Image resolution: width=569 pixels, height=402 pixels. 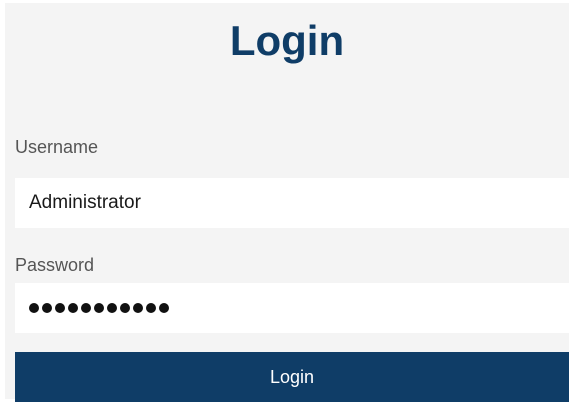 What do you see at coordinates (292, 308) in the screenshot?
I see `password-input` at bounding box center [292, 308].